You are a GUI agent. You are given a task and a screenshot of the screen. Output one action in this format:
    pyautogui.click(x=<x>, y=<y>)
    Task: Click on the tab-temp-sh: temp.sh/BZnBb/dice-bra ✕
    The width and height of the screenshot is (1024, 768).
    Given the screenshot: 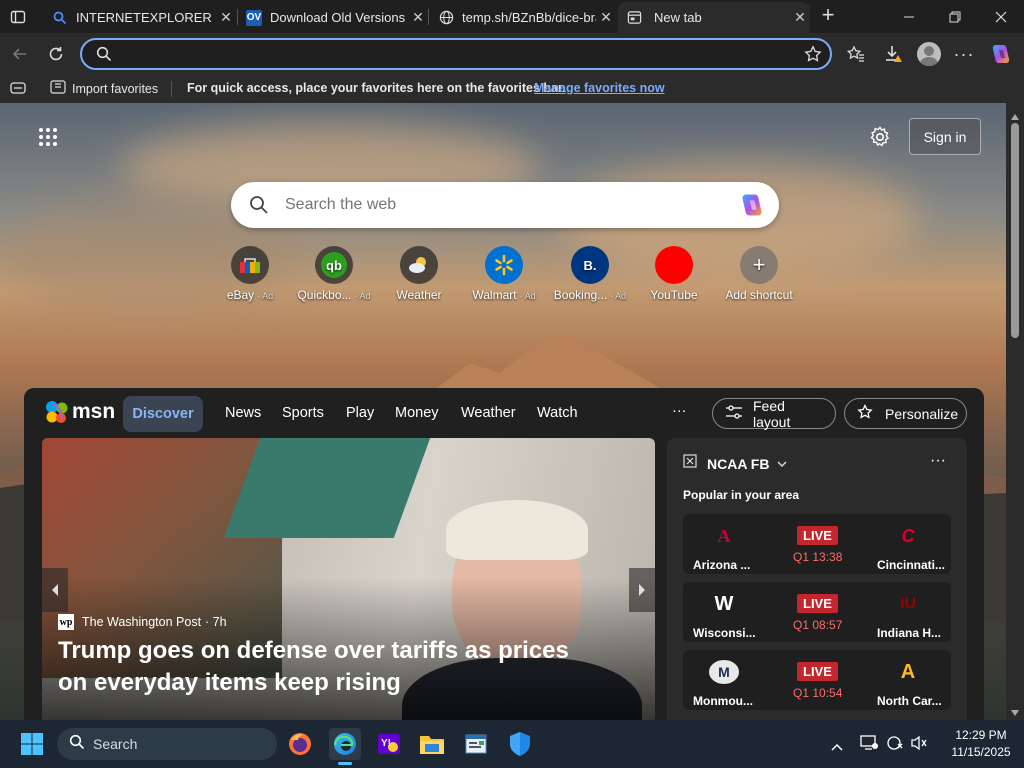 What is the action you would take?
    pyautogui.click(x=523, y=17)
    